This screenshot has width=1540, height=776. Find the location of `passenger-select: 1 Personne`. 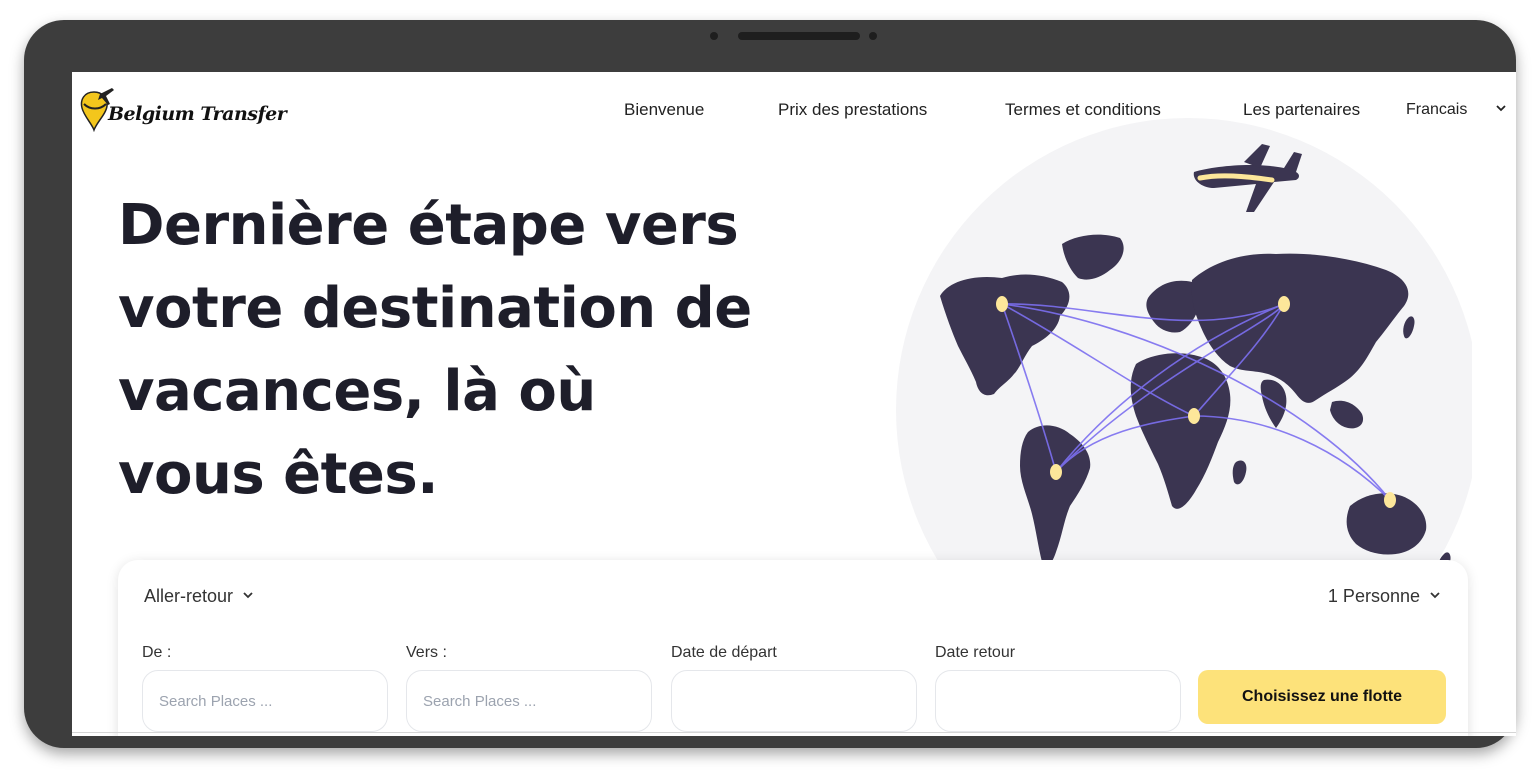

passenger-select: 1 Personne is located at coordinates (1385, 596).